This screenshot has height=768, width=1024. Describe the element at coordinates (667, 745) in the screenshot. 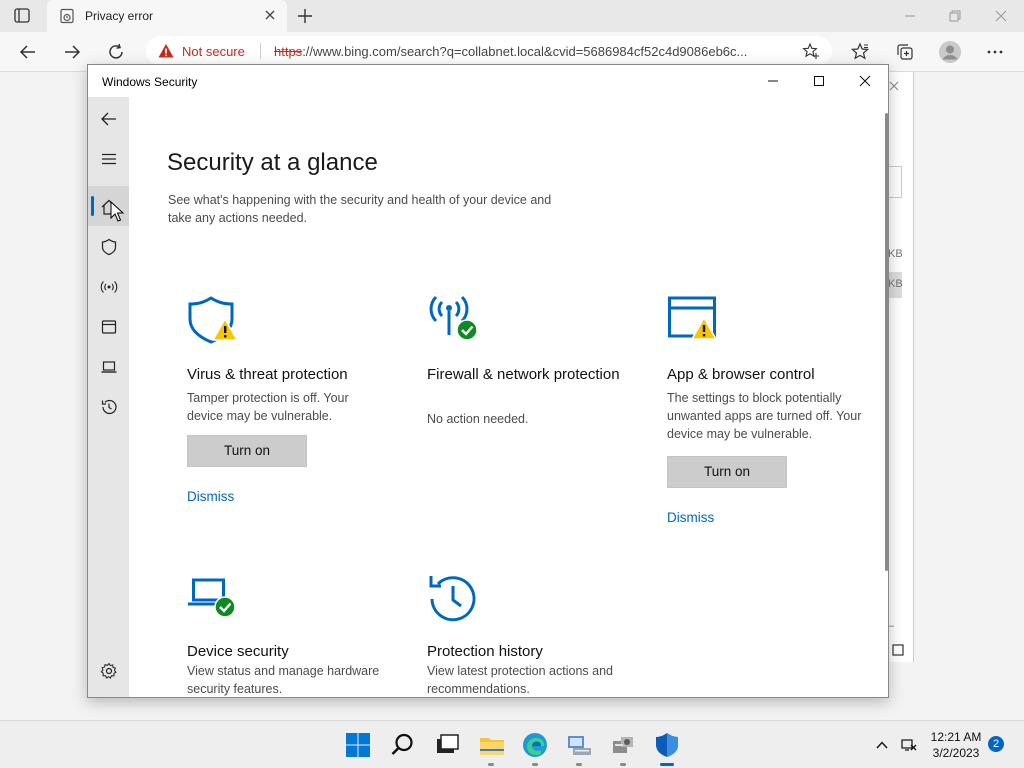

I see `windows-security-shield-icon` at that location.